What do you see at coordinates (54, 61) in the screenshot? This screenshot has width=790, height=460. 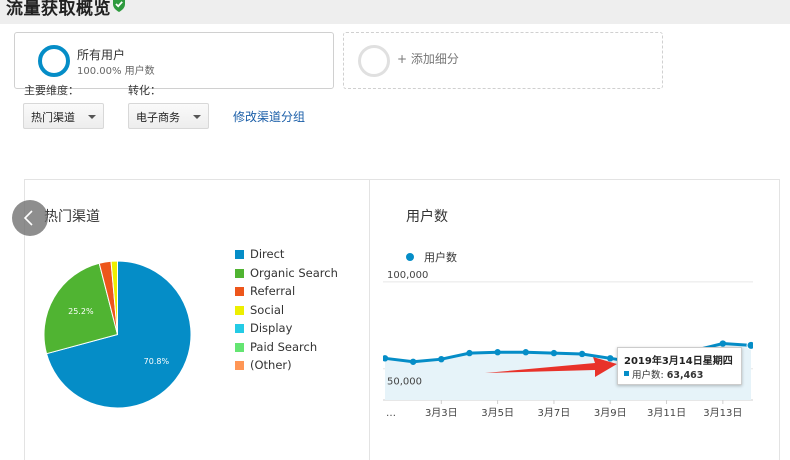 I see `segment-ring-icon` at bounding box center [54, 61].